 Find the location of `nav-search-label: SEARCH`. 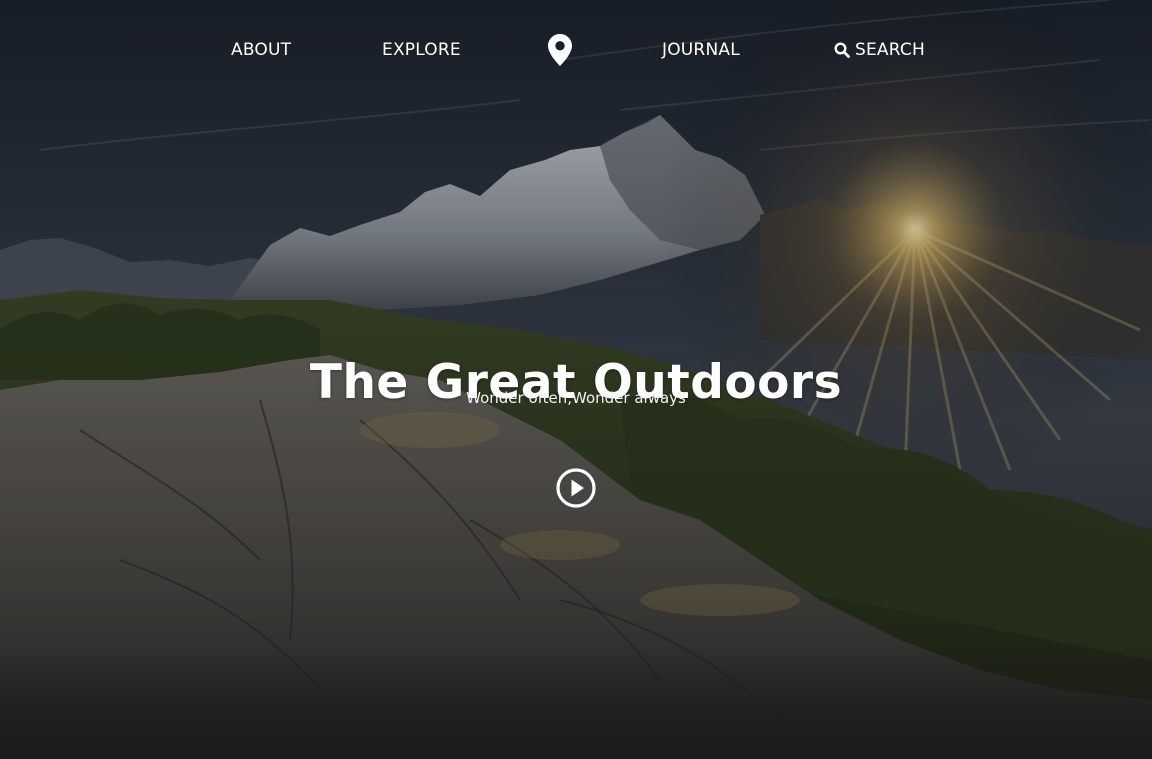

nav-search-label: SEARCH is located at coordinates (890, 50).